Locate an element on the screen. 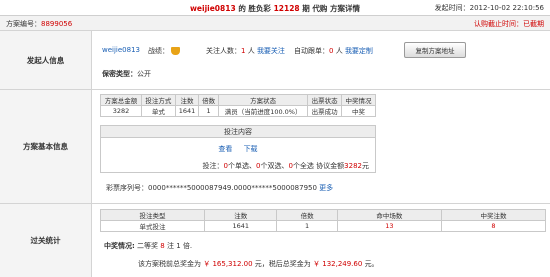 This screenshot has height=277, width=550. copy-plan-url-button: 复制方案地址 is located at coordinates (435, 50).